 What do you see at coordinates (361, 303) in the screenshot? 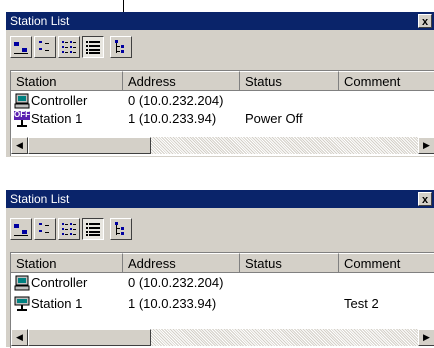
I see `station-comment: Test 2` at bounding box center [361, 303].